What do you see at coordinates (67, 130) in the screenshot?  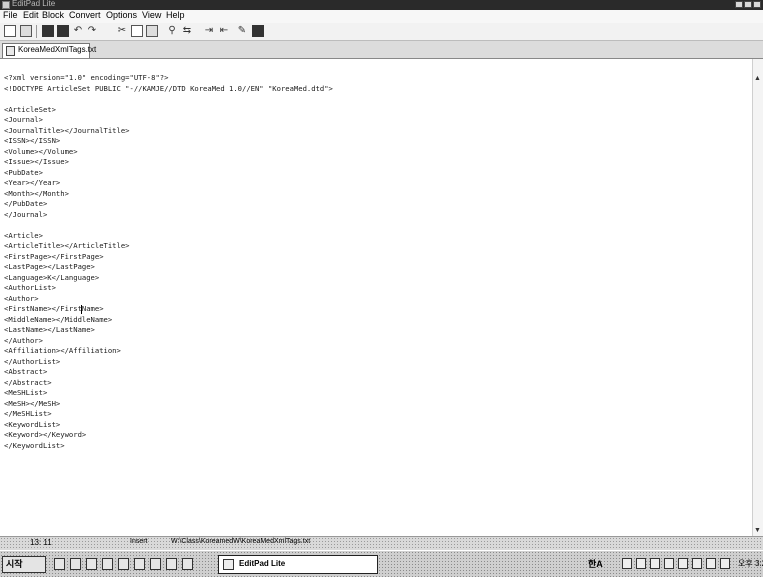 I see `editor-line: <JournalTitle></JournalTitle>` at bounding box center [67, 130].